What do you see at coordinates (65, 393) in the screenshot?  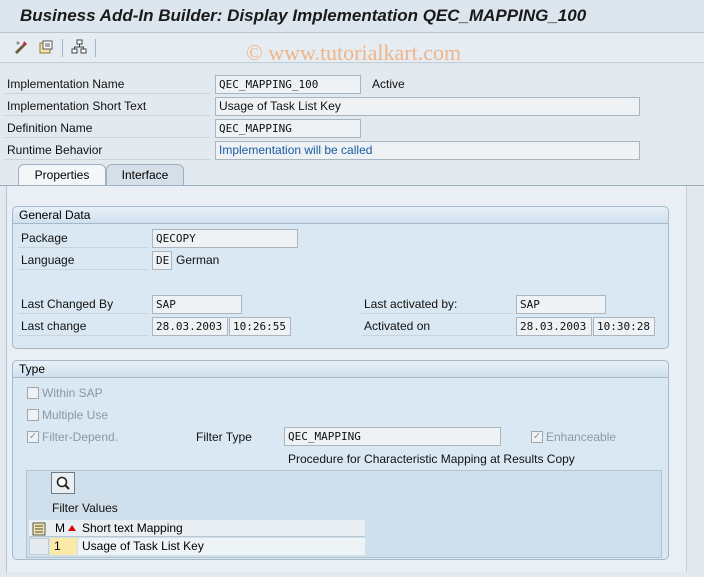 I see `within-sap-checkbox: Within SAP` at bounding box center [65, 393].